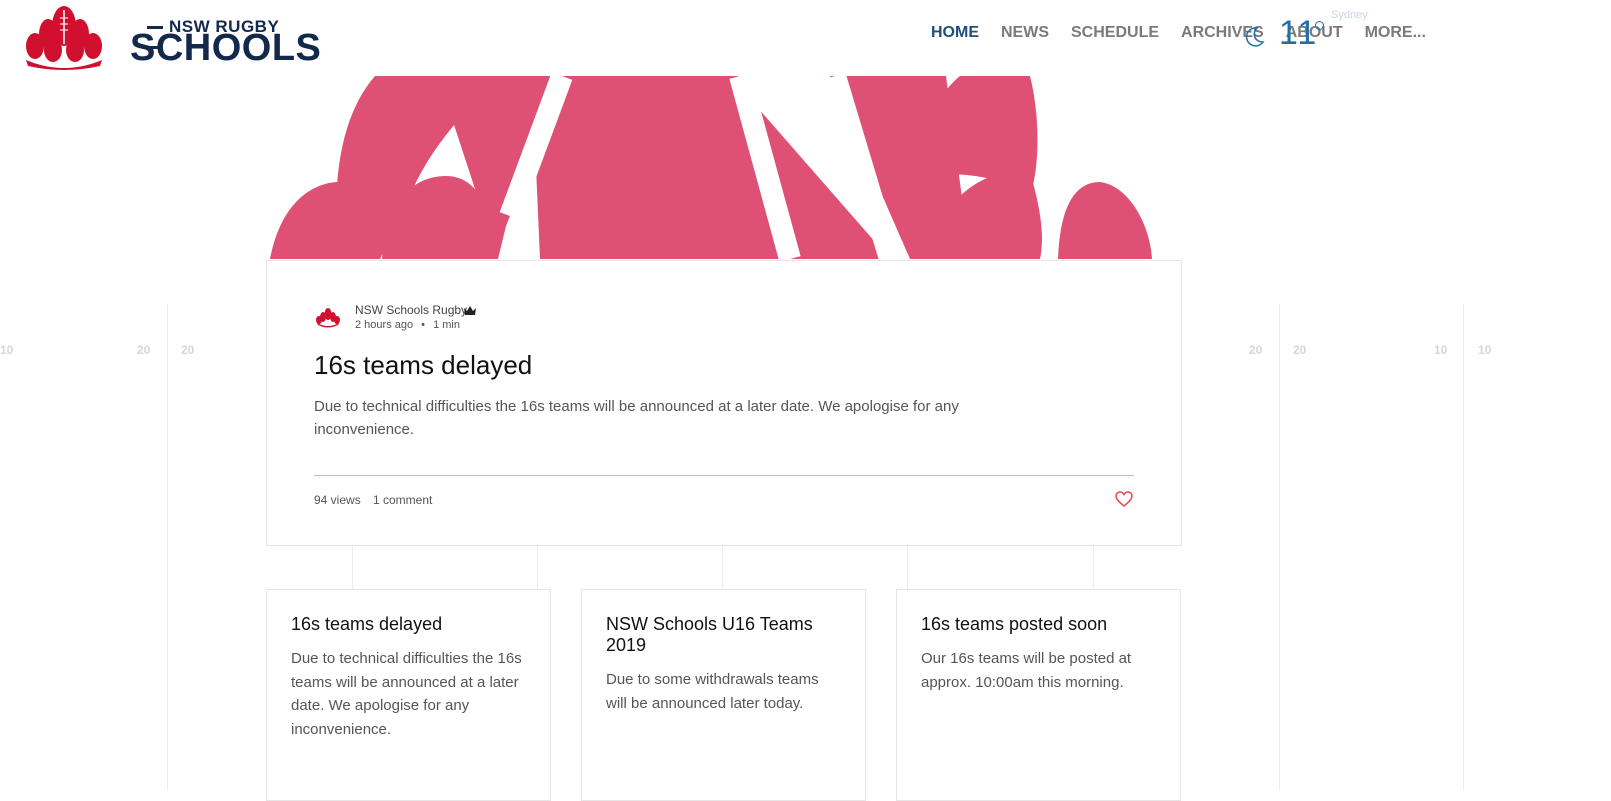 The width and height of the screenshot is (1611, 801). Describe the element at coordinates (1299, 33) in the screenshot. I see `temperature: 11` at that location.